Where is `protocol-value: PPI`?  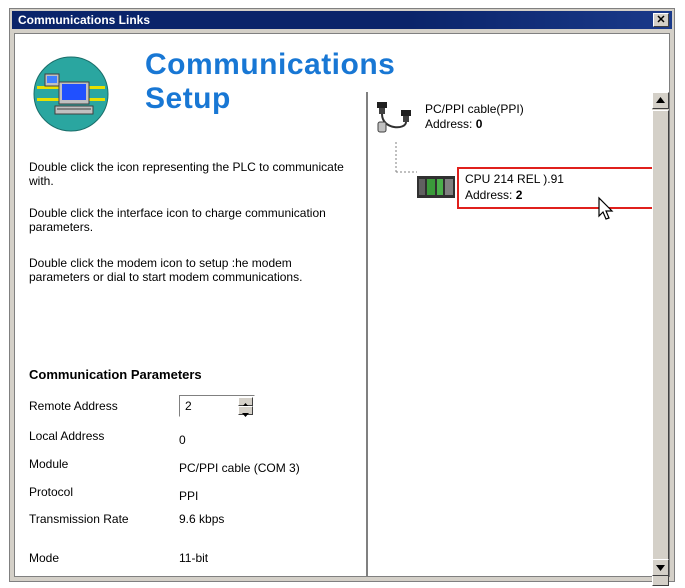
protocol-value: PPI is located at coordinates (189, 496).